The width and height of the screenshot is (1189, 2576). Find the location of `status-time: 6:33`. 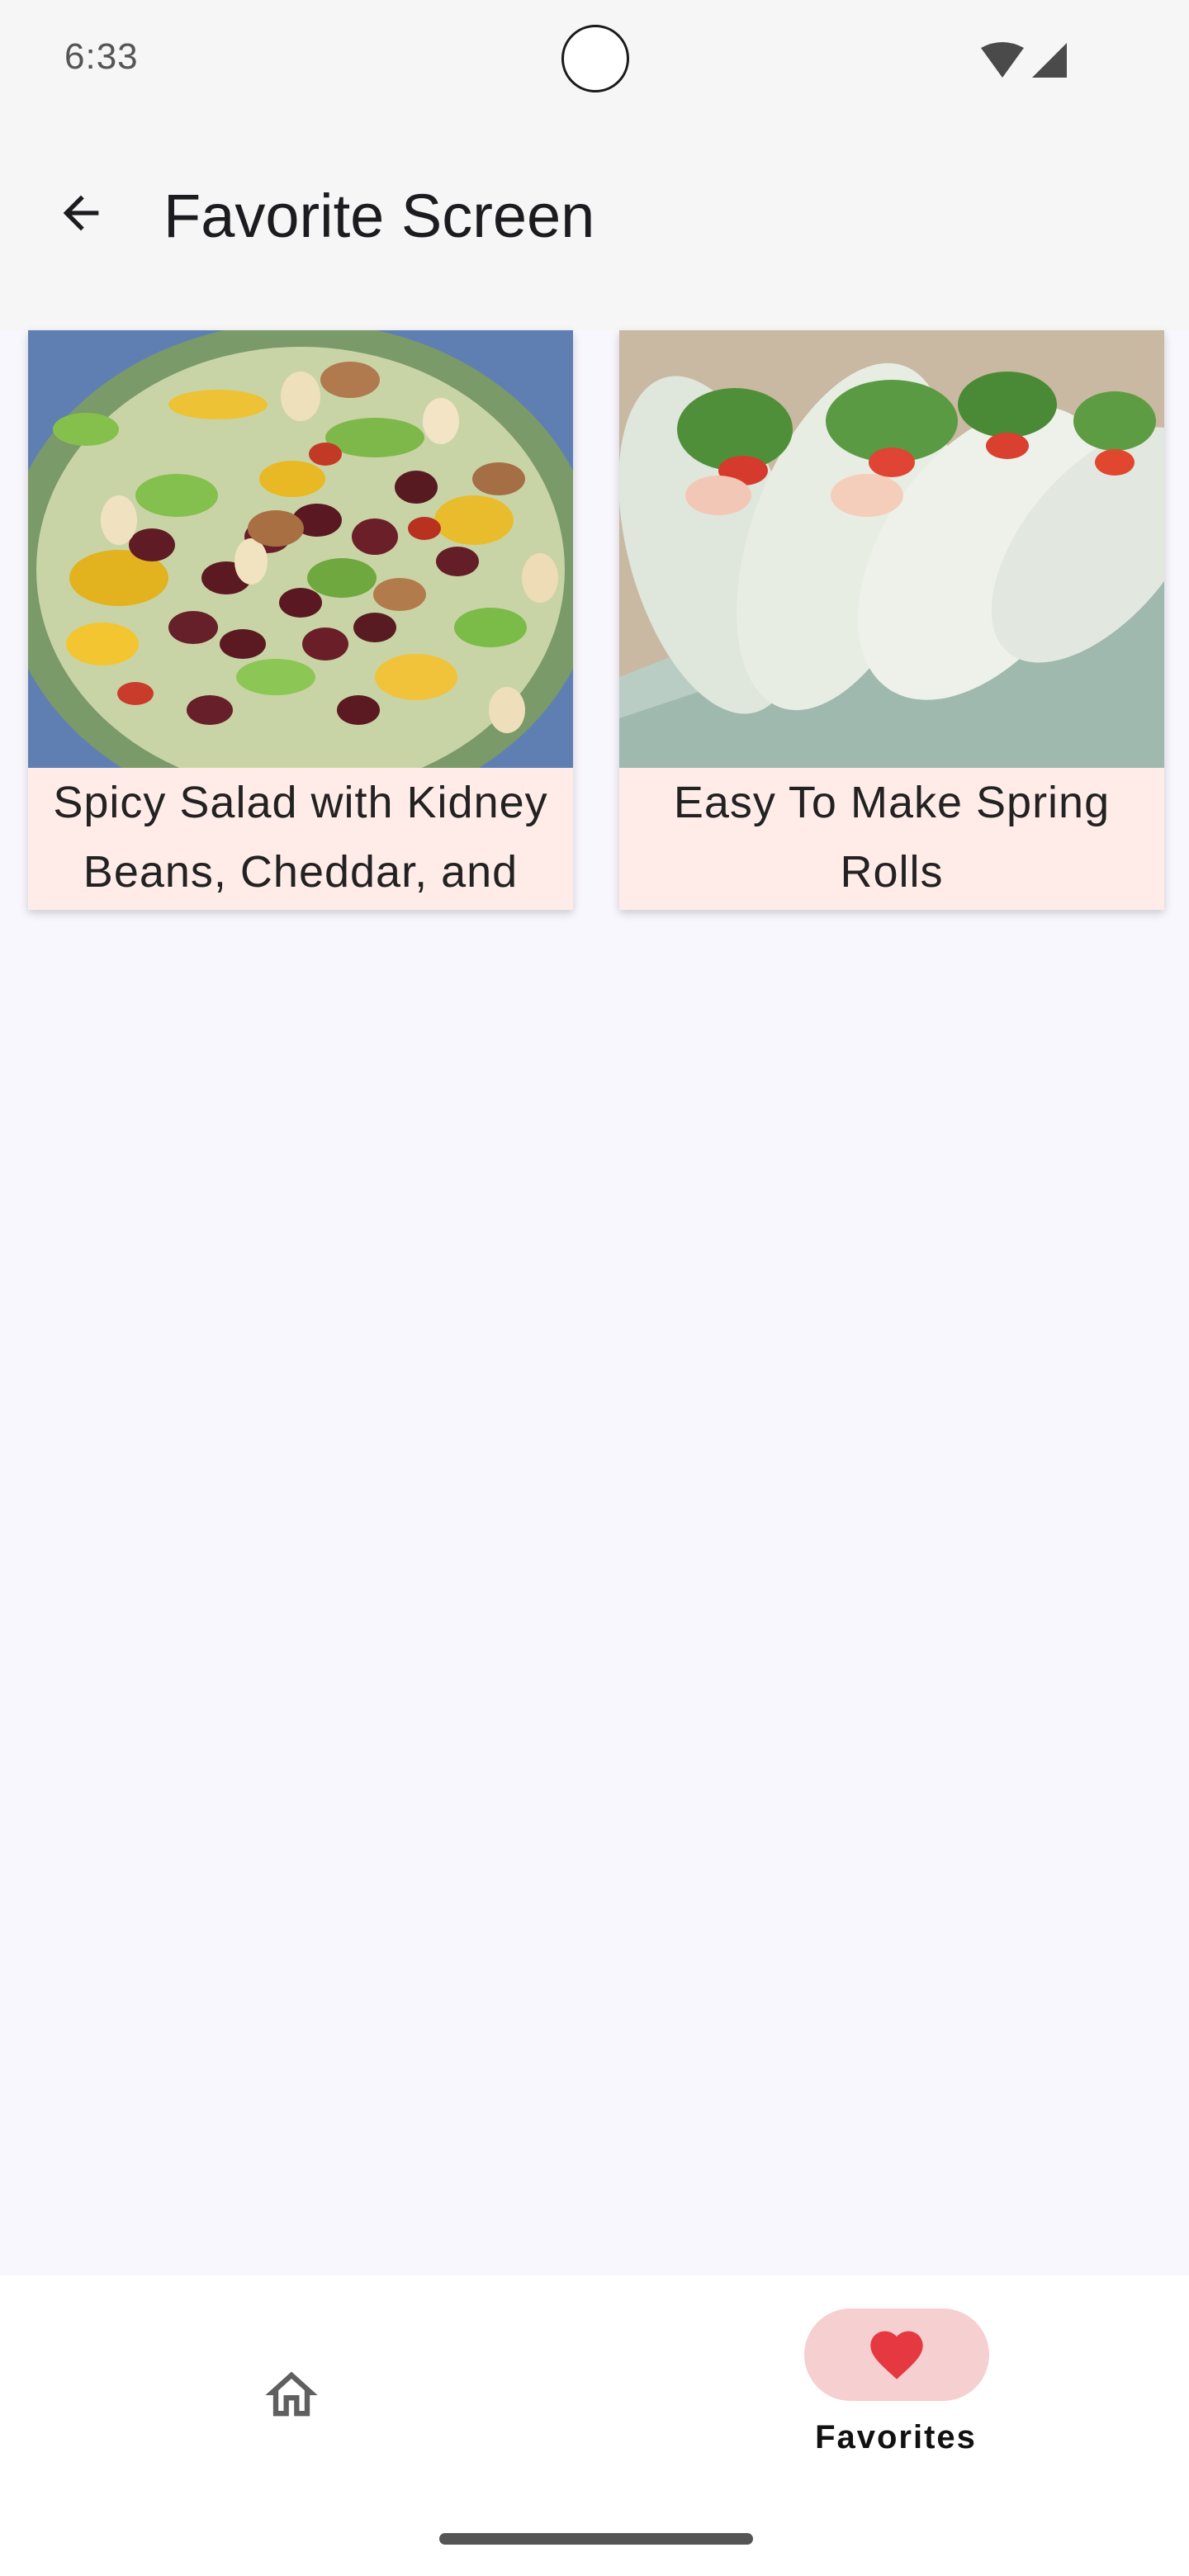

status-time: 6:33 is located at coordinates (101, 56).